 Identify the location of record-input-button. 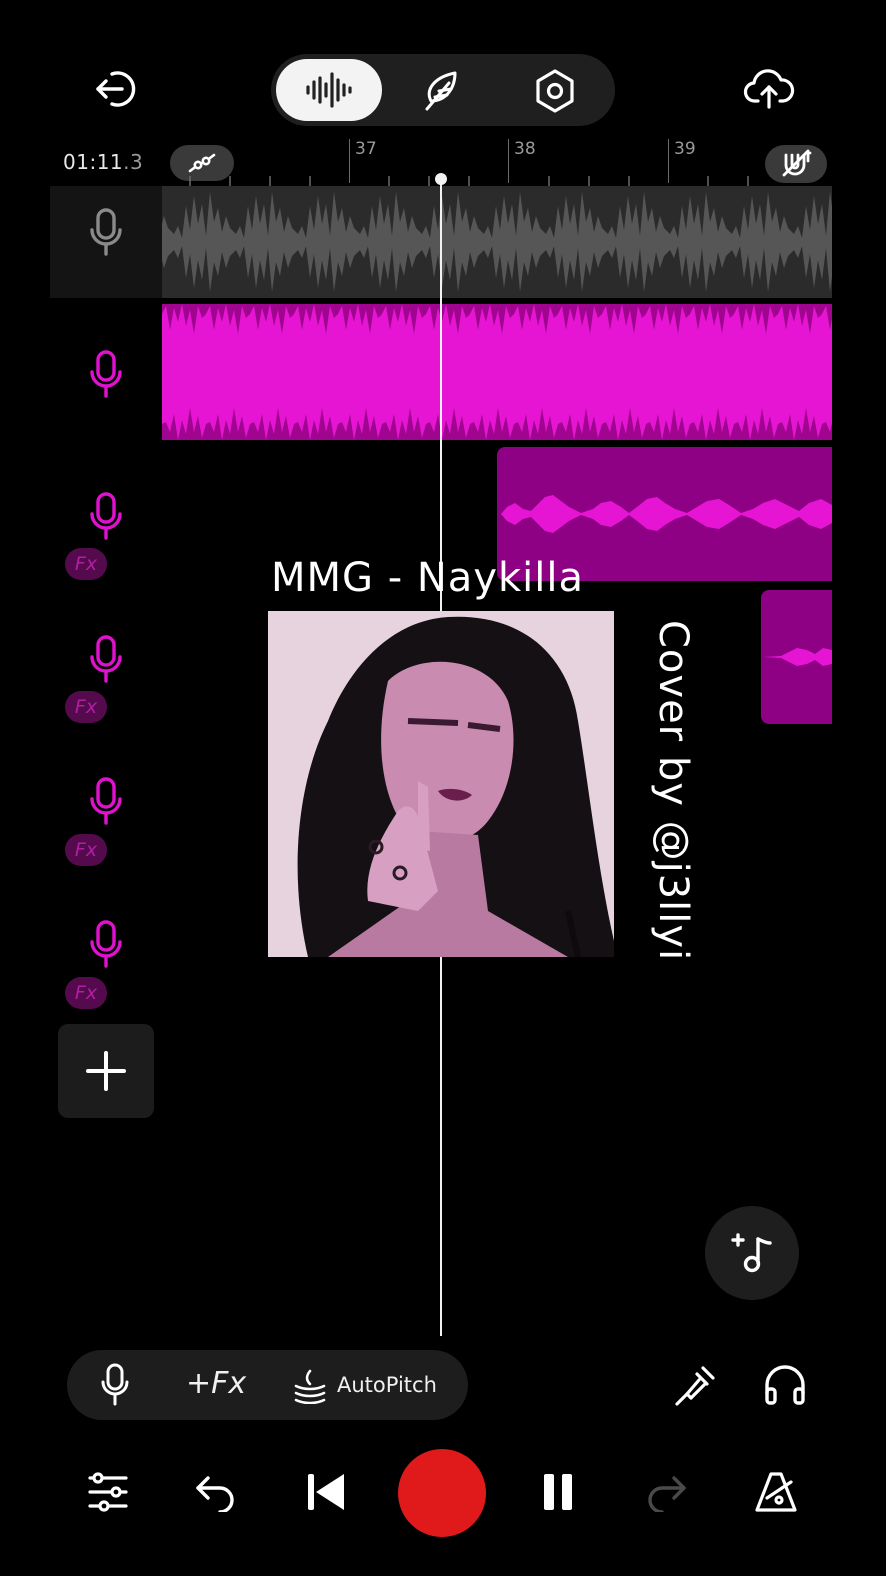
(115, 1385).